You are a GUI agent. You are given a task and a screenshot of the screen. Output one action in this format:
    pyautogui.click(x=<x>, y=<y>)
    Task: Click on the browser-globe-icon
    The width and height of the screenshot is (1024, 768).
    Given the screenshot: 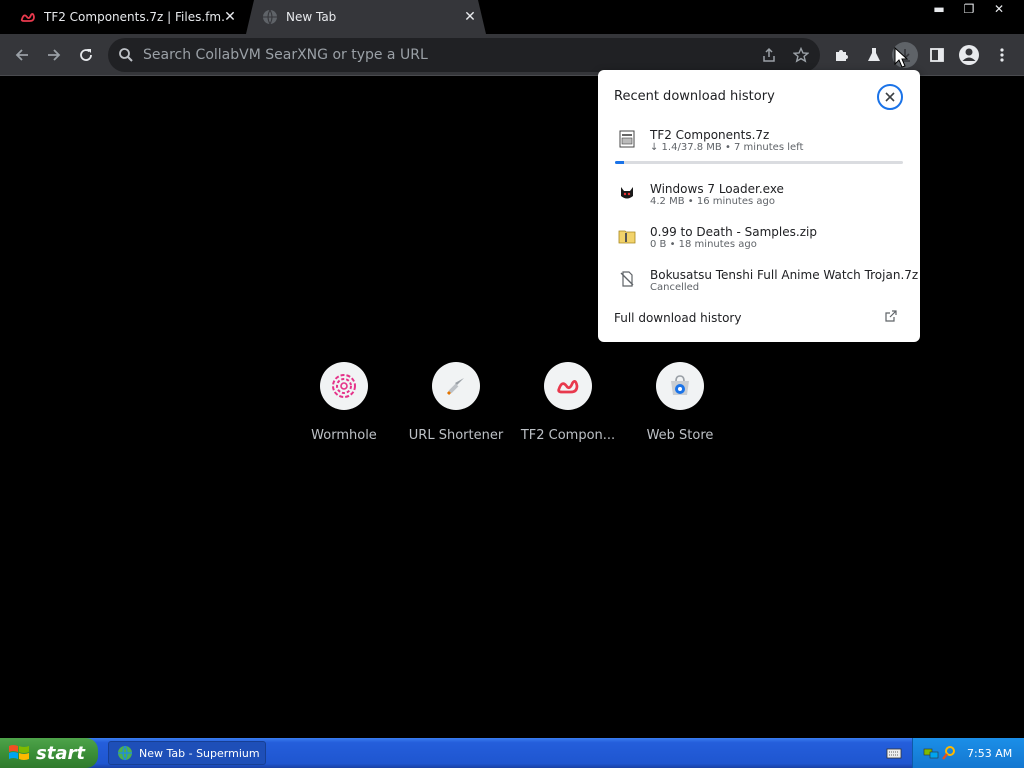 What is the action you would take?
    pyautogui.click(x=125, y=753)
    